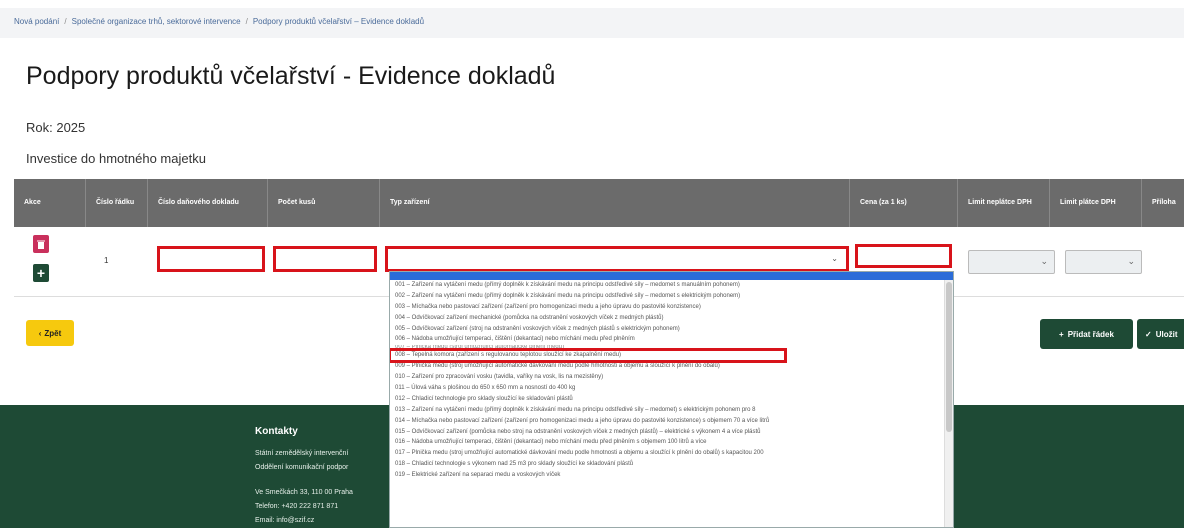 This screenshot has width=1184, height=528. What do you see at coordinates (117, 203) in the screenshot?
I see `header-row-number: Číslo řádku` at bounding box center [117, 203].